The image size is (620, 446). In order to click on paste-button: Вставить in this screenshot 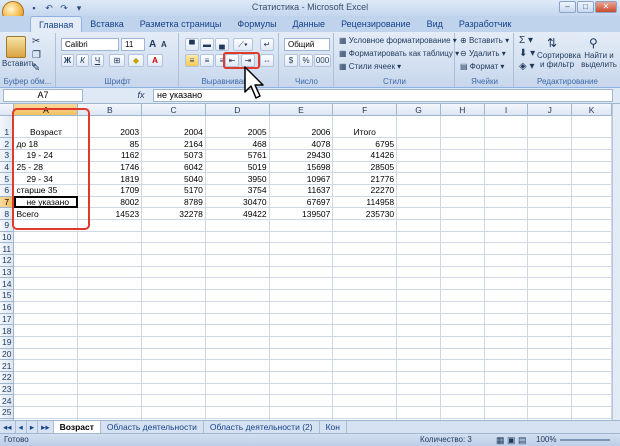, I will do `click(19, 63)`.